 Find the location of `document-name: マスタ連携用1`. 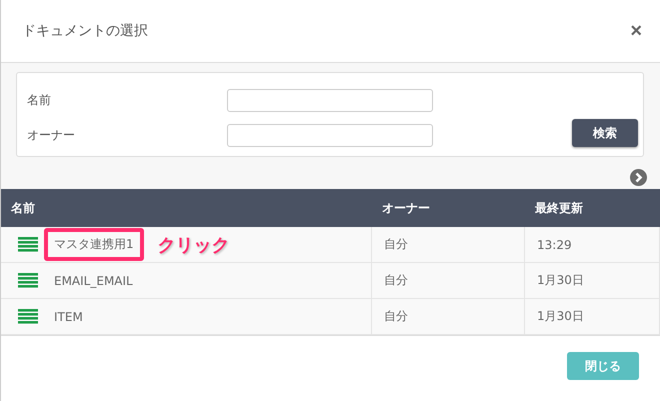

document-name: マスタ連携用1 is located at coordinates (94, 244).